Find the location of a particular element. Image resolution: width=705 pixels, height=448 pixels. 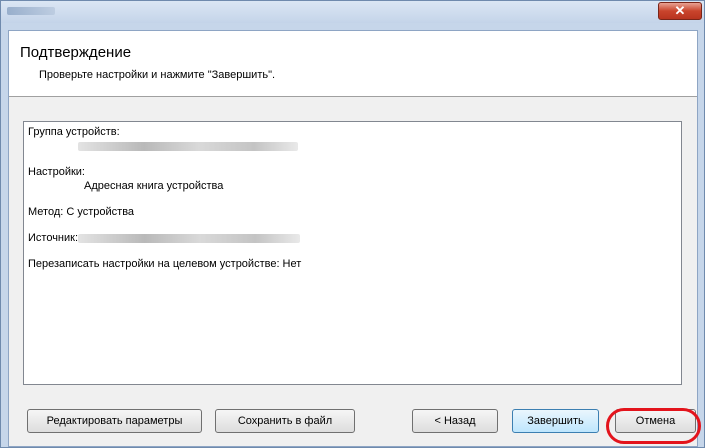

source-value-redacted is located at coordinates (189, 238).